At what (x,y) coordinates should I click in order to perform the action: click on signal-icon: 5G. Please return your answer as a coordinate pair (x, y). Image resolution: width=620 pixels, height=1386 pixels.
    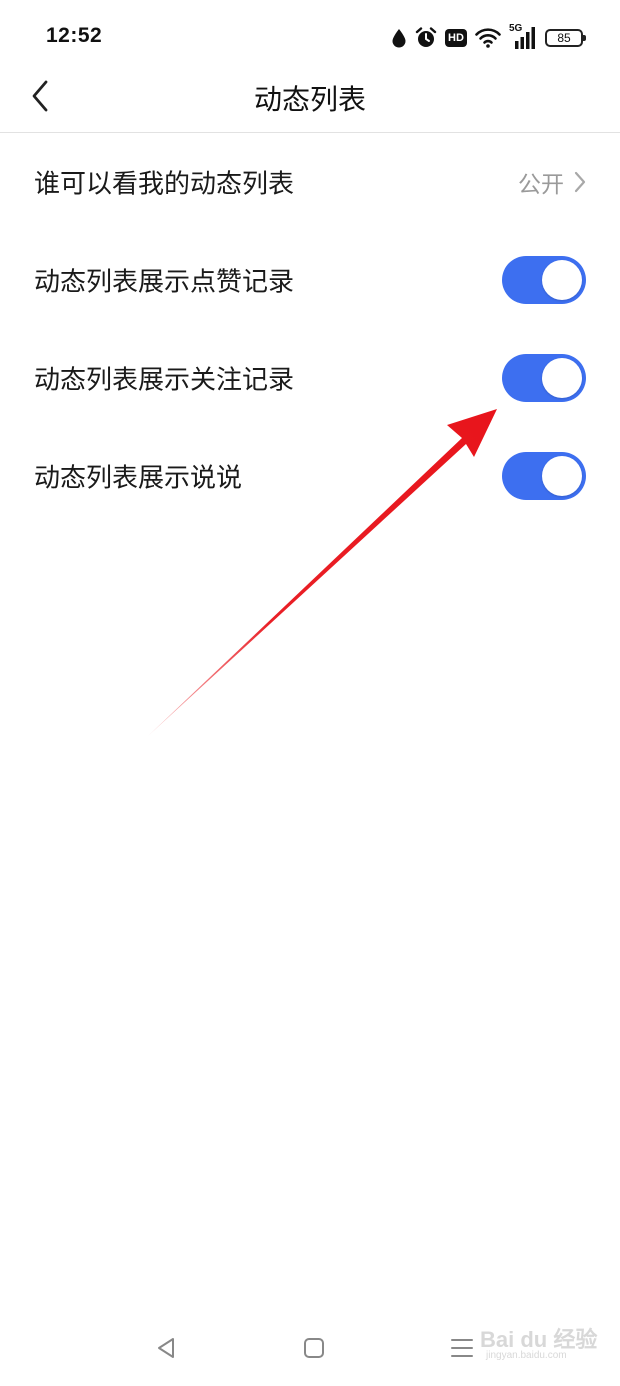
    Looking at the image, I should click on (523, 36).